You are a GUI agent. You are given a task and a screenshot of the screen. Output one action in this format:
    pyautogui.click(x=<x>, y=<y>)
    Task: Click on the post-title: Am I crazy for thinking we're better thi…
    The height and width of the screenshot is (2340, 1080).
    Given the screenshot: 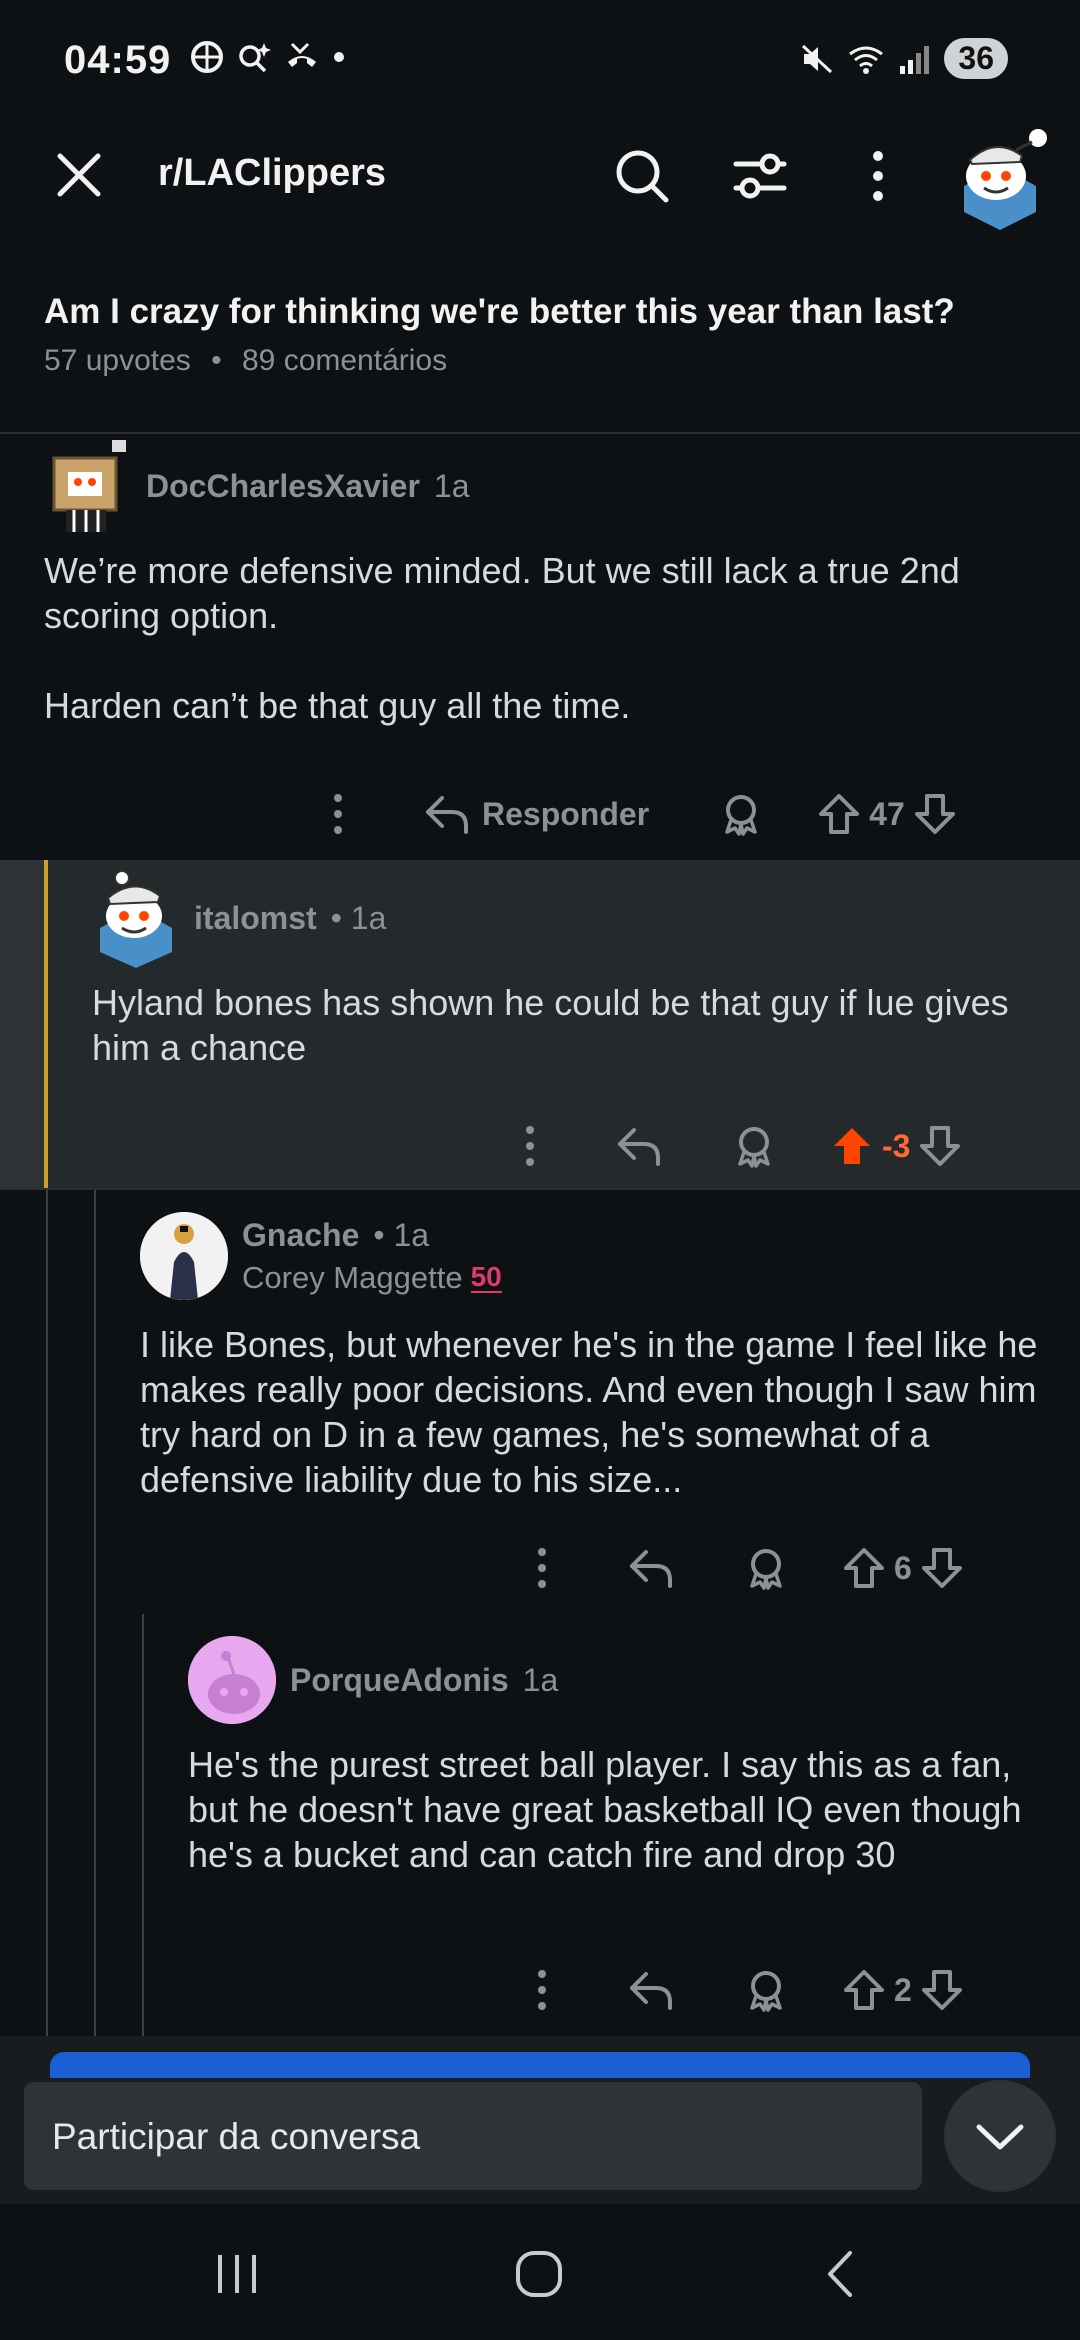 What is the action you would take?
    pyautogui.click(x=544, y=312)
    